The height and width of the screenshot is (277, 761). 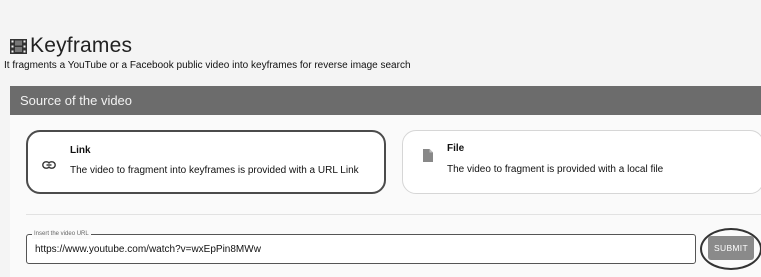 What do you see at coordinates (49, 165) in the screenshot?
I see `link-icon` at bounding box center [49, 165].